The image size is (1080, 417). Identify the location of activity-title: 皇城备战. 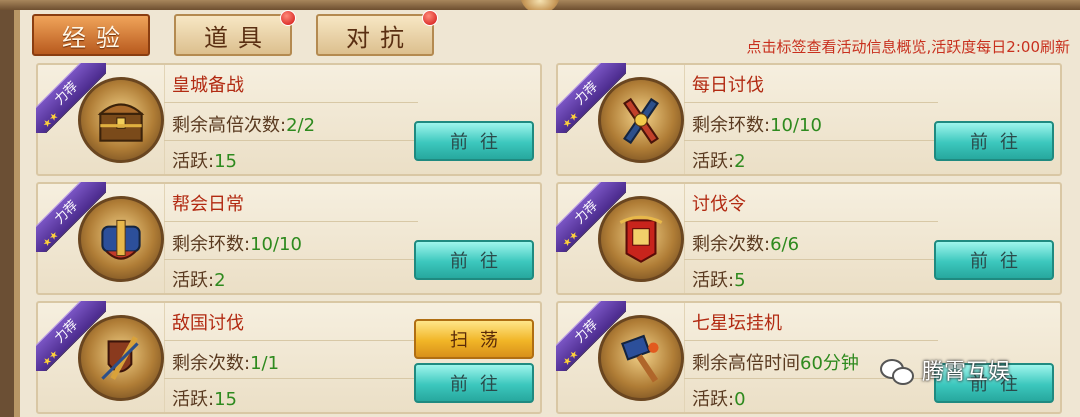
(208, 85).